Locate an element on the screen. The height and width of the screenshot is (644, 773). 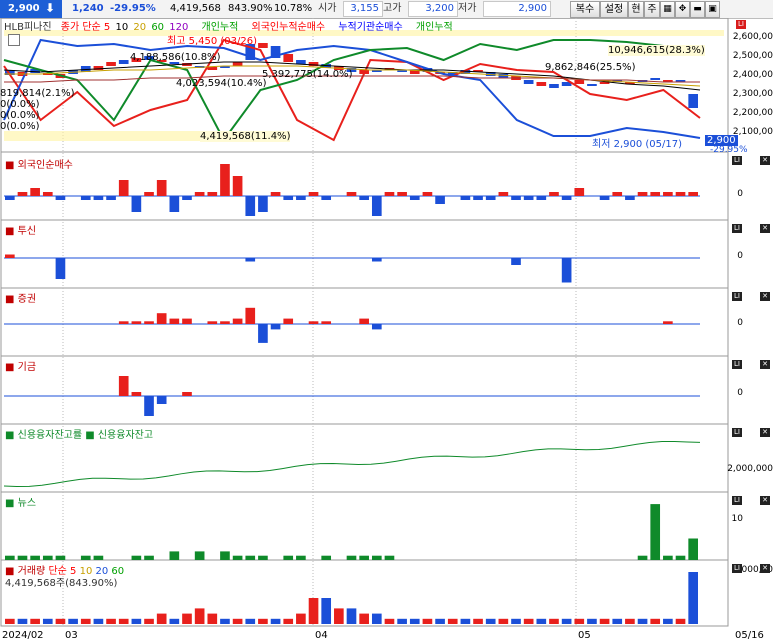
ma-period-10: 10 is located at coordinates (122, 27).